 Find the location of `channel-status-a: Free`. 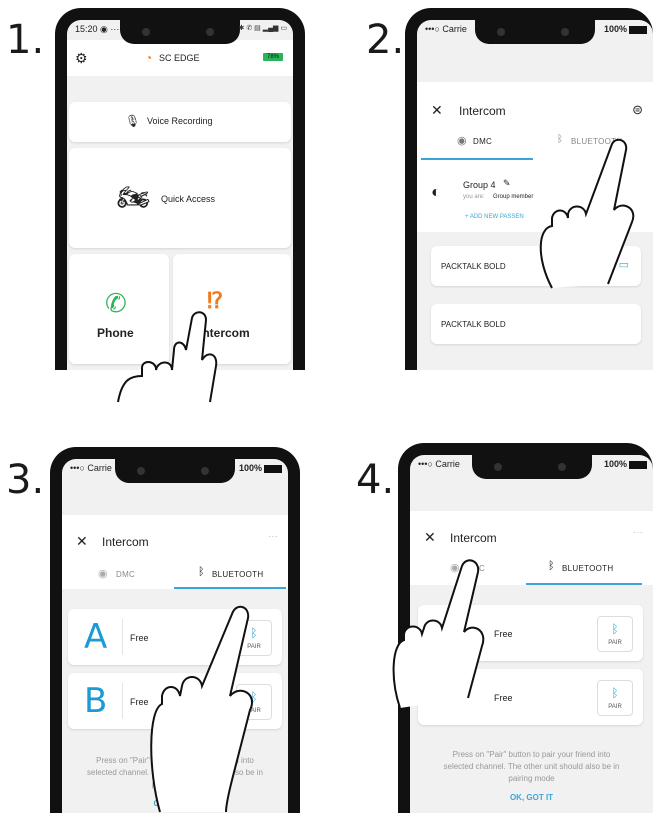

channel-status-a: Free is located at coordinates (503, 634).